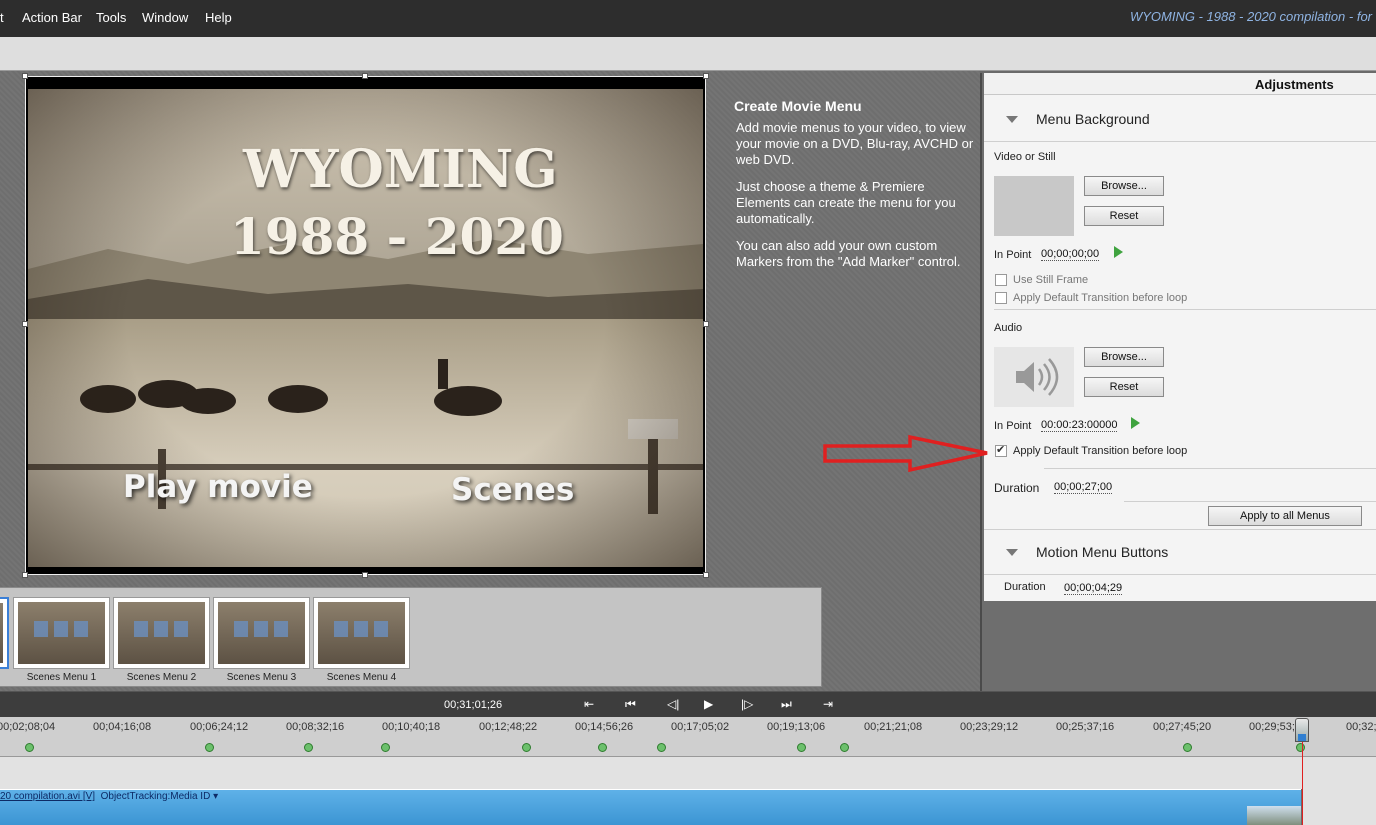 The image size is (1376, 825). What do you see at coordinates (397, 236) in the screenshot?
I see `menu-title-line2: 1988 - 2020` at bounding box center [397, 236].